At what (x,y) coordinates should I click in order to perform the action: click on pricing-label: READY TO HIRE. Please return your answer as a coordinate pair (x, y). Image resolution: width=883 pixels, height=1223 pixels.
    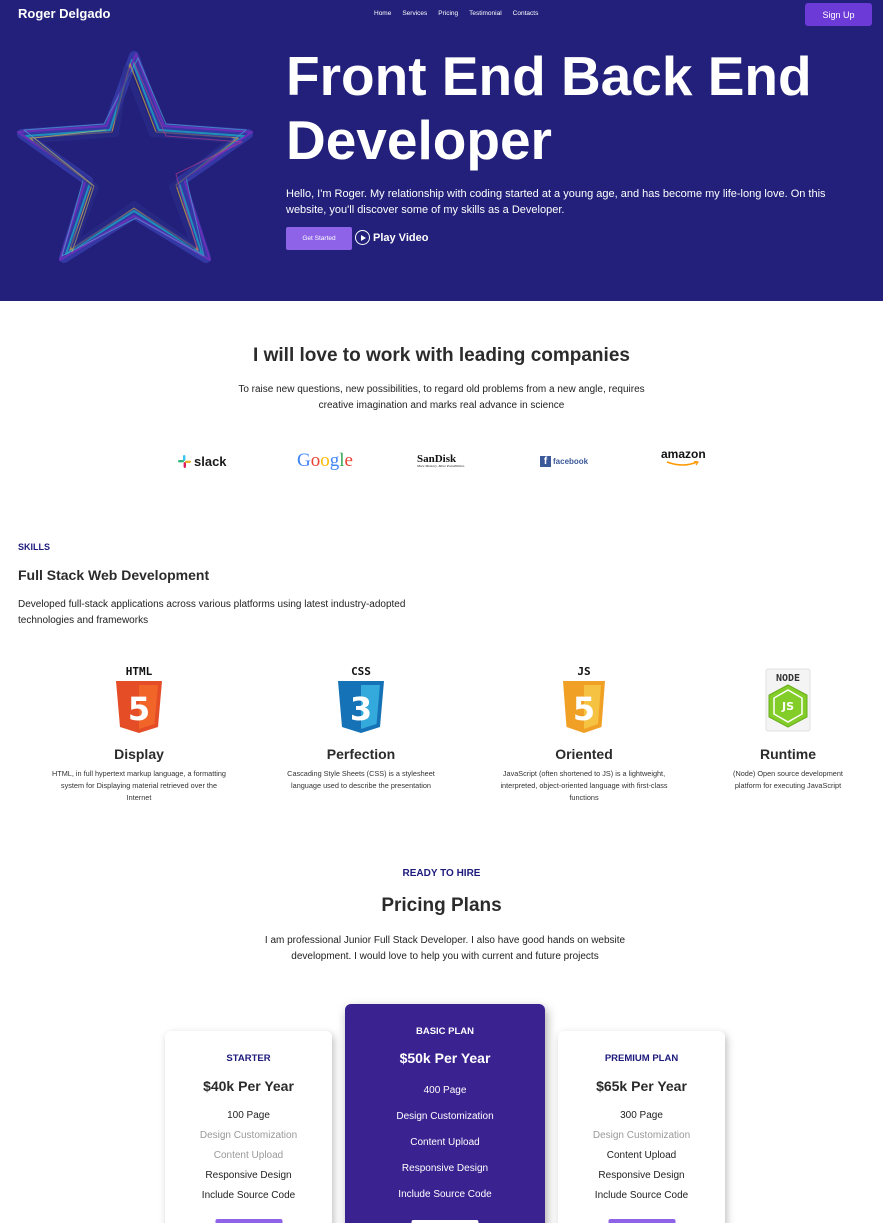
    Looking at the image, I should click on (441, 873).